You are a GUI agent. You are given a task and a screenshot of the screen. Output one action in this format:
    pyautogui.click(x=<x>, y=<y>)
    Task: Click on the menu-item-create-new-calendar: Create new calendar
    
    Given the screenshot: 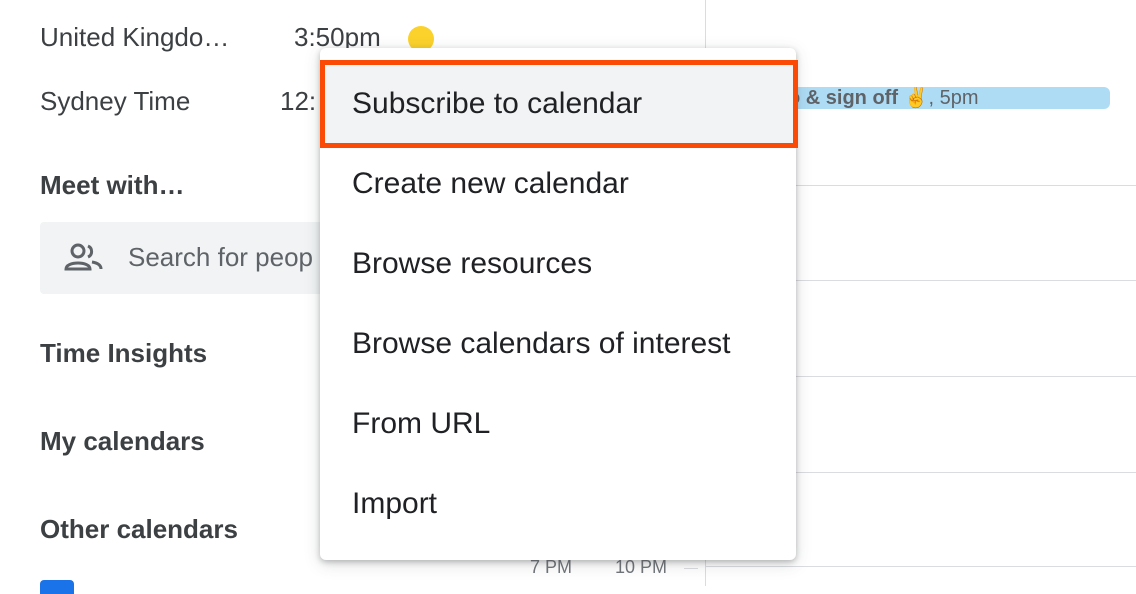 What is the action you would take?
    pyautogui.click(x=558, y=184)
    